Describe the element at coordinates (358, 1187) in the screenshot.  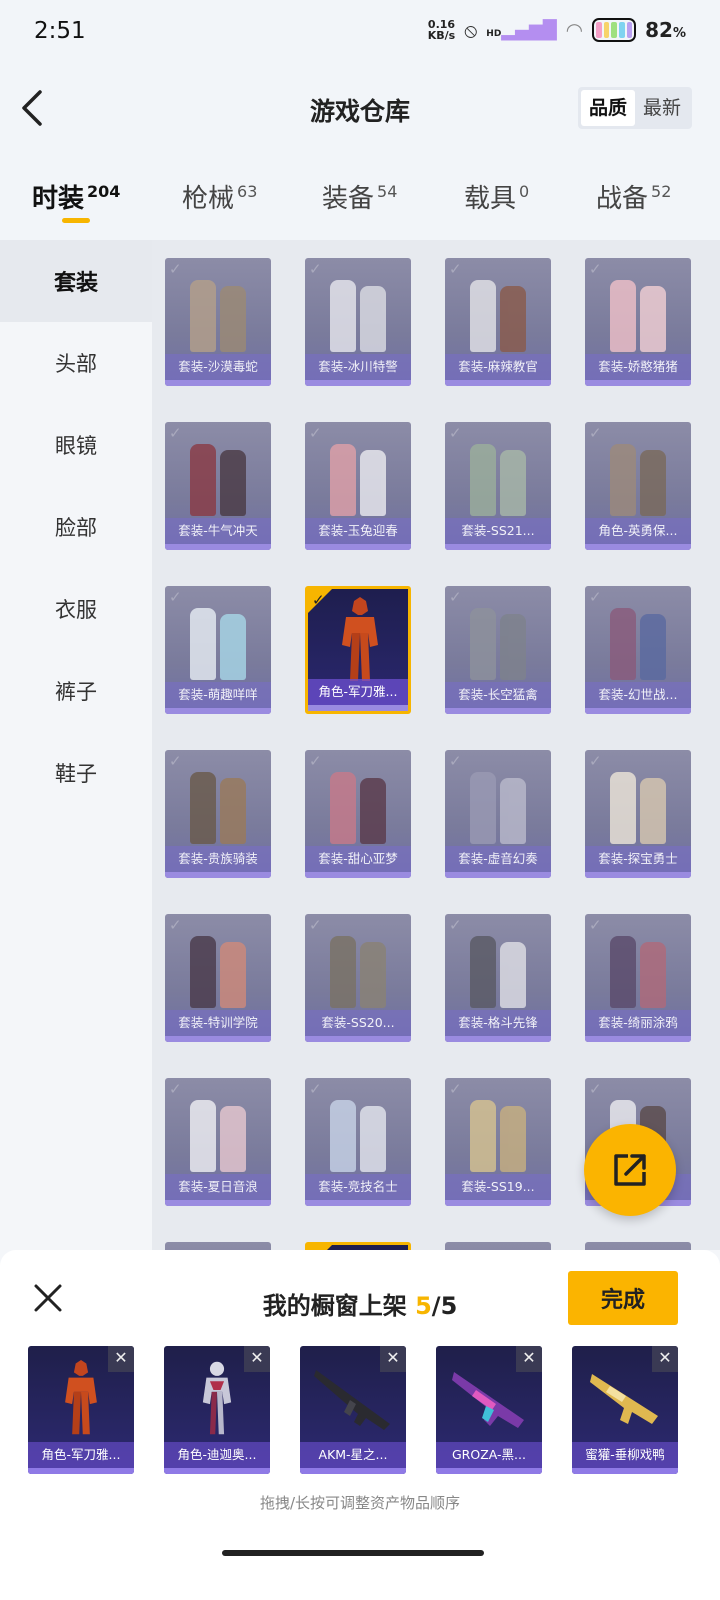
I see `item-label: 套装-竞技名士` at that location.